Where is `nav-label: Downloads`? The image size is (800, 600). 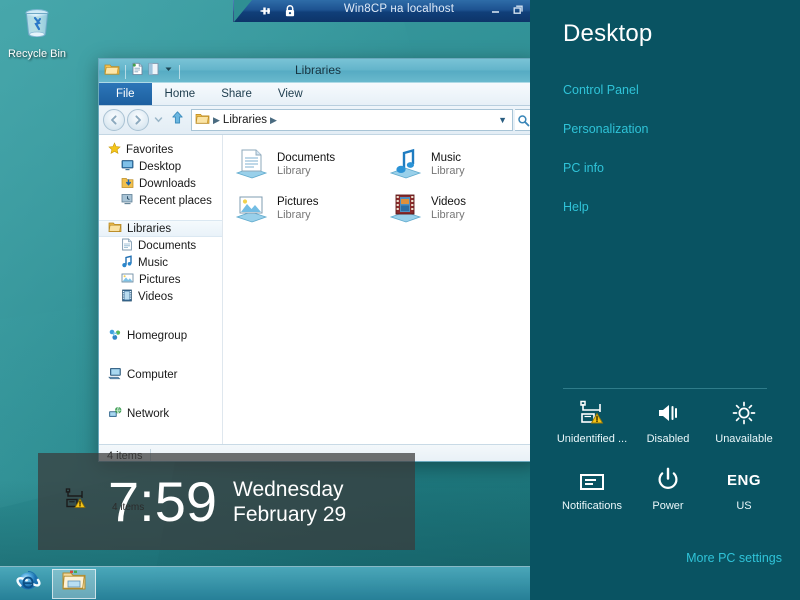
nav-label: Downloads is located at coordinates (167, 183).